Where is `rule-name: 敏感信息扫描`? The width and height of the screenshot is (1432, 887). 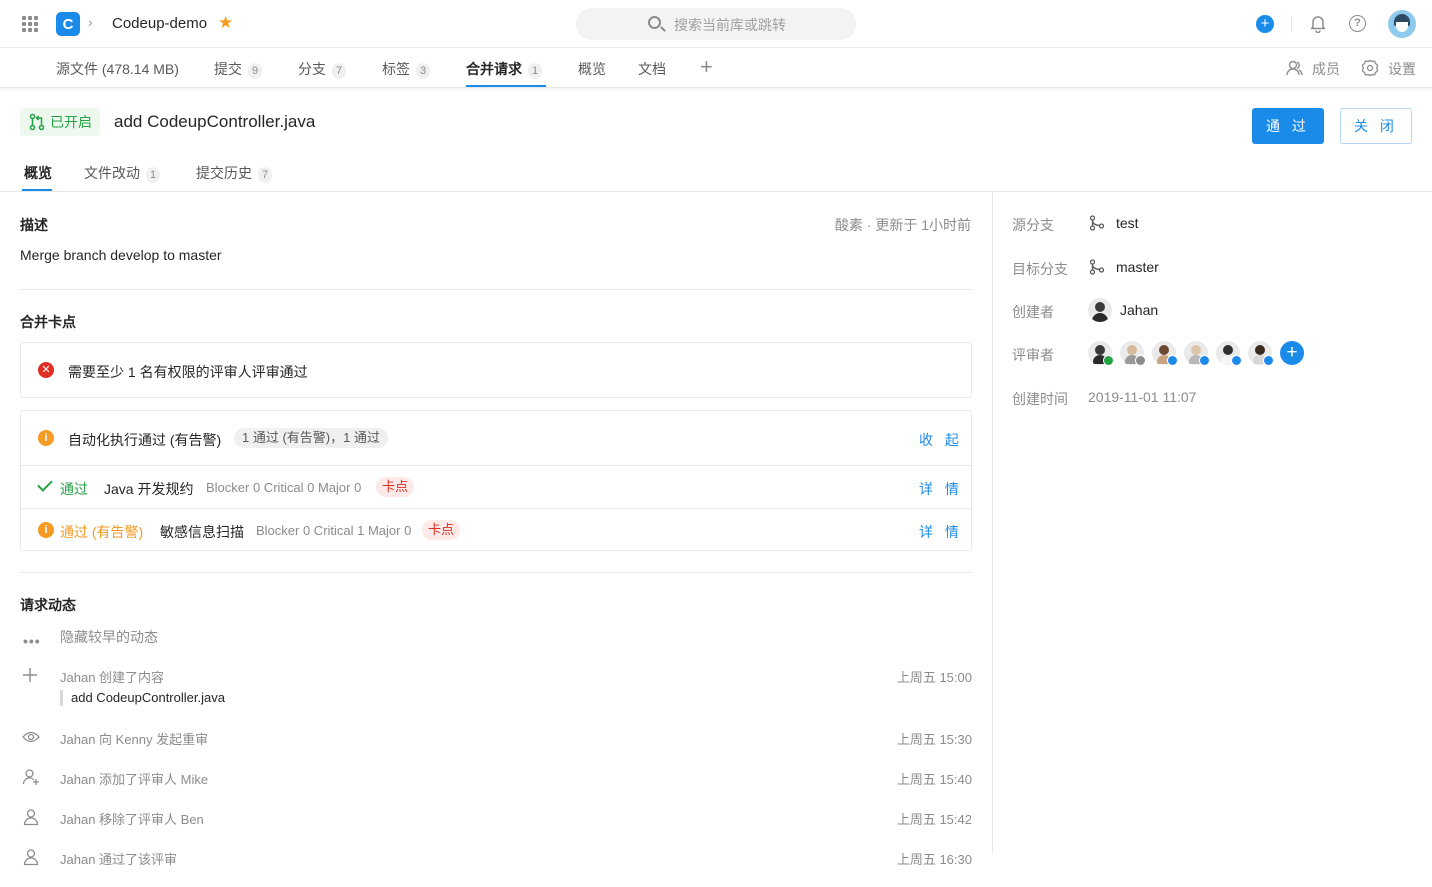
rule-name: 敏感信息扫描 is located at coordinates (202, 532).